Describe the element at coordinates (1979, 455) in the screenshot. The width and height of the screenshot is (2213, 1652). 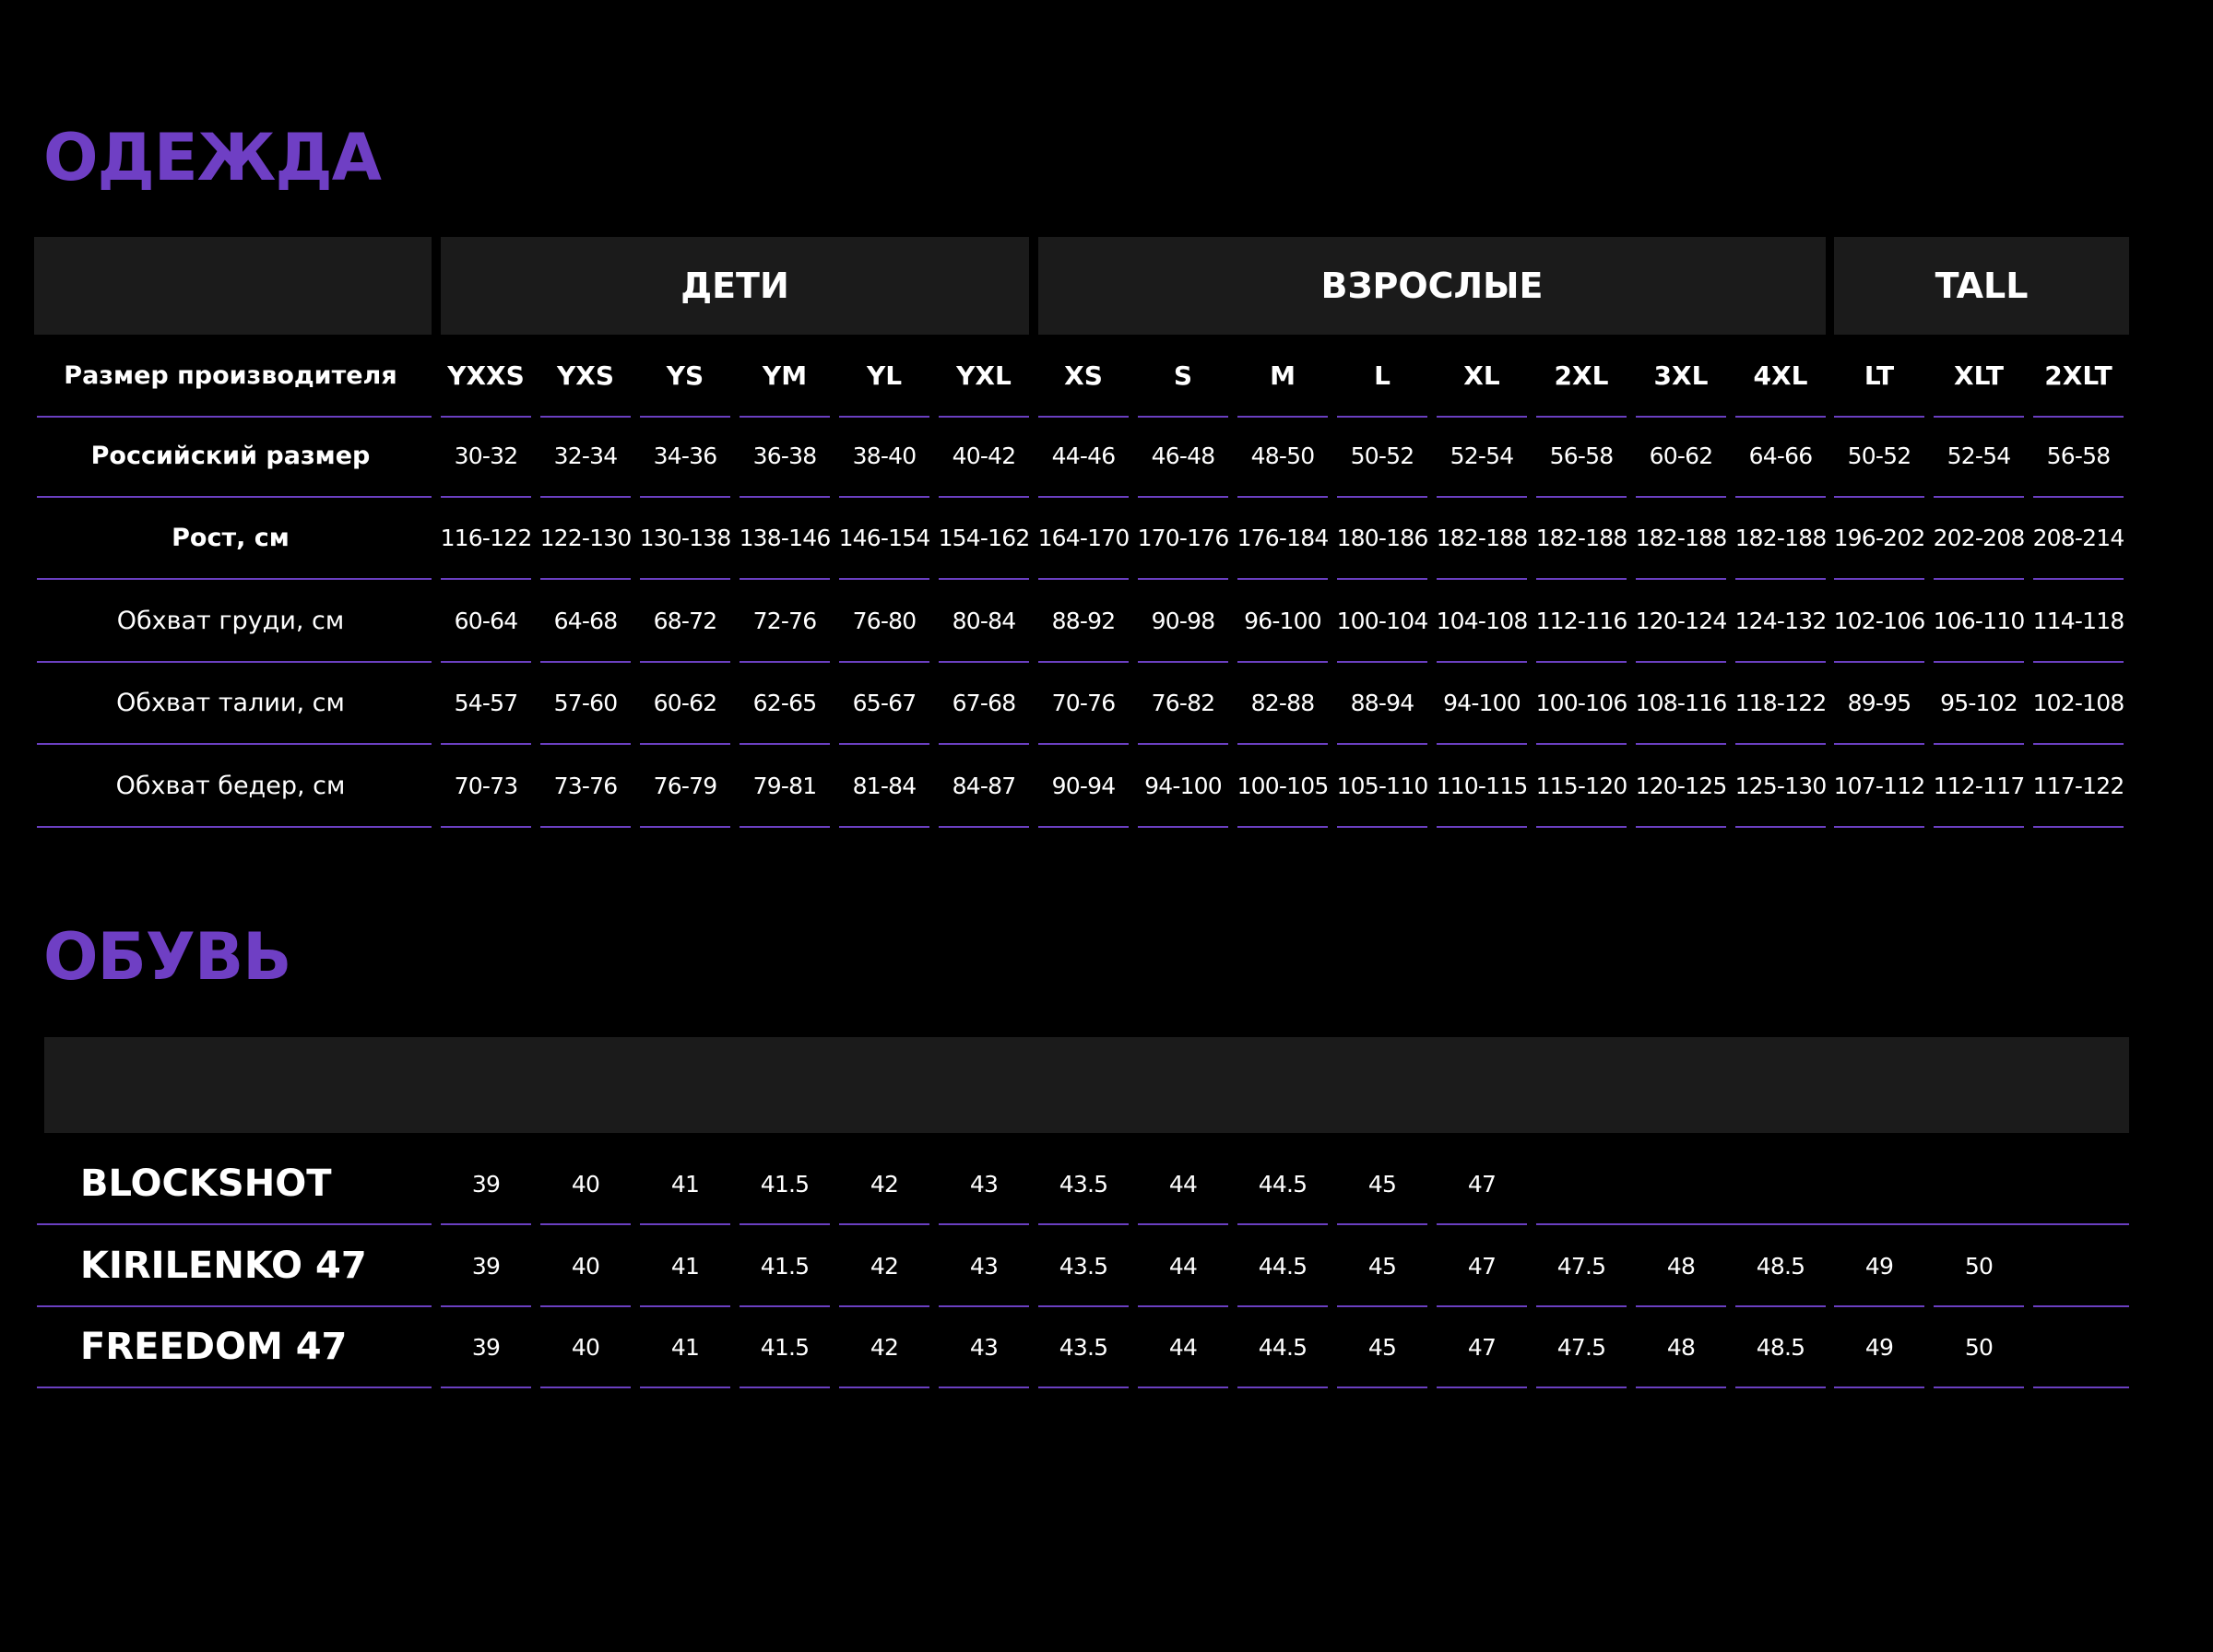
I see `table-cell: 52-54` at that location.